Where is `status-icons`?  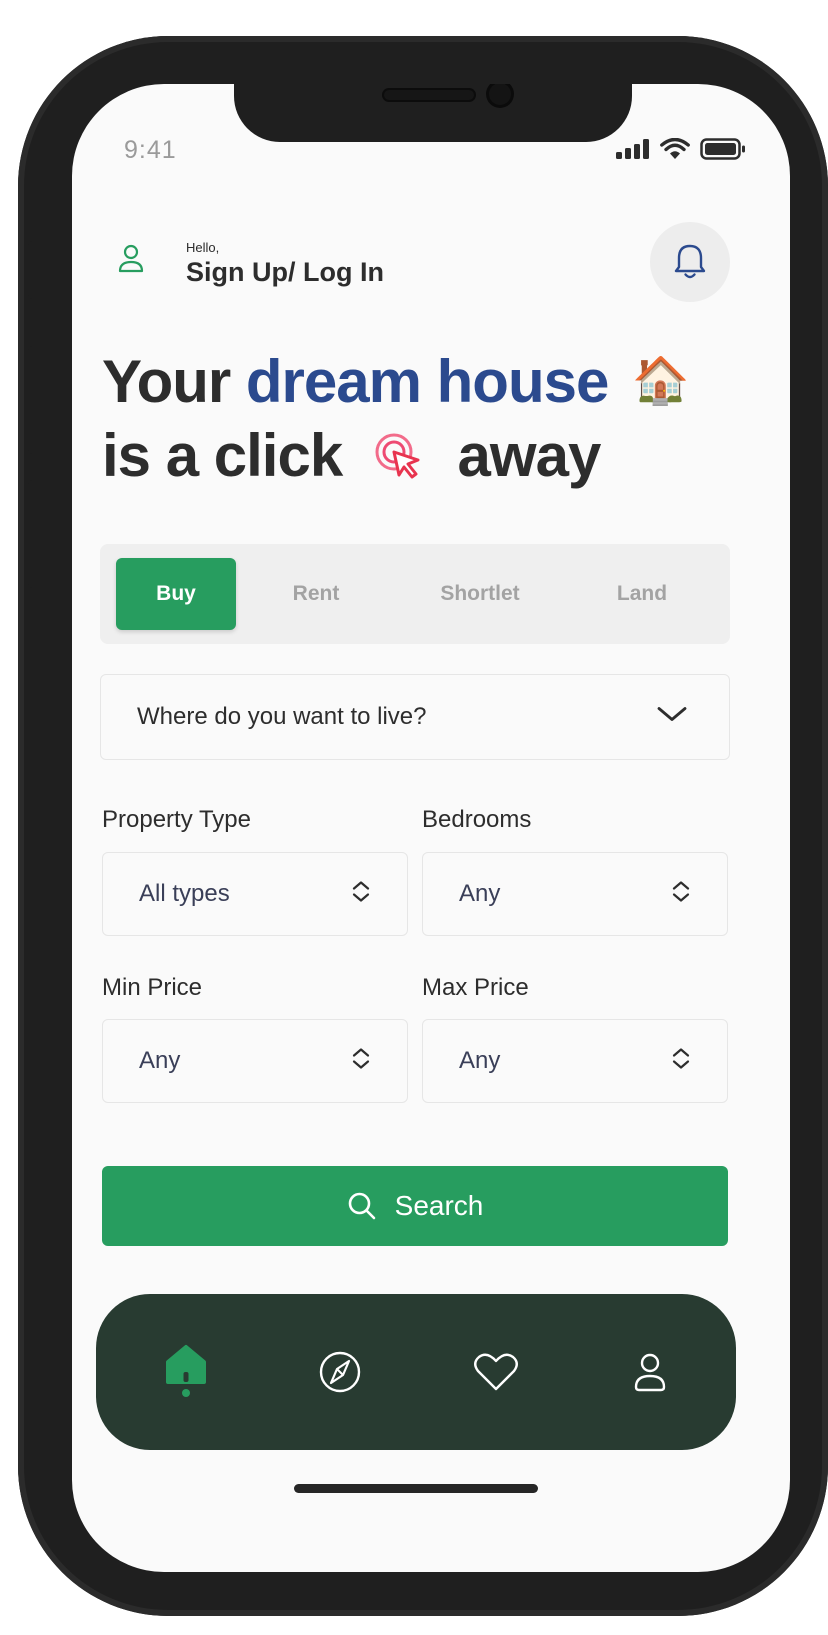 status-icons is located at coordinates (681, 149).